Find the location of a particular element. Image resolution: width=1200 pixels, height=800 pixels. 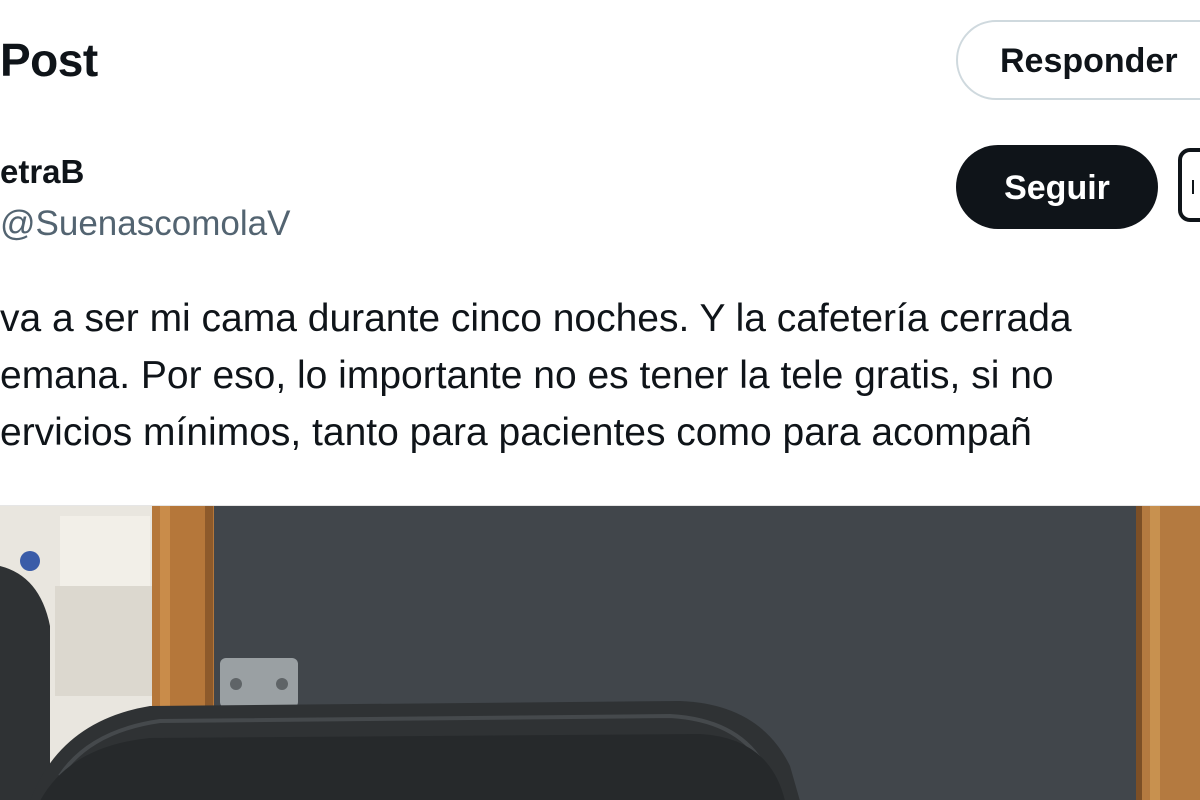

reply-button: Responder is located at coordinates (1078, 60).